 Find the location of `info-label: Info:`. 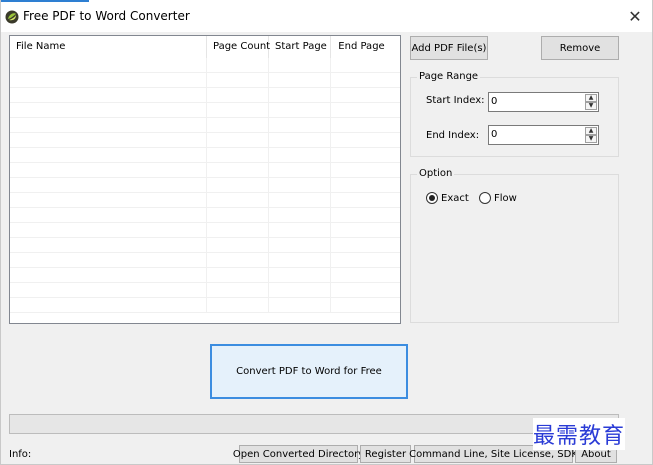

info-label: Info: is located at coordinates (20, 454).